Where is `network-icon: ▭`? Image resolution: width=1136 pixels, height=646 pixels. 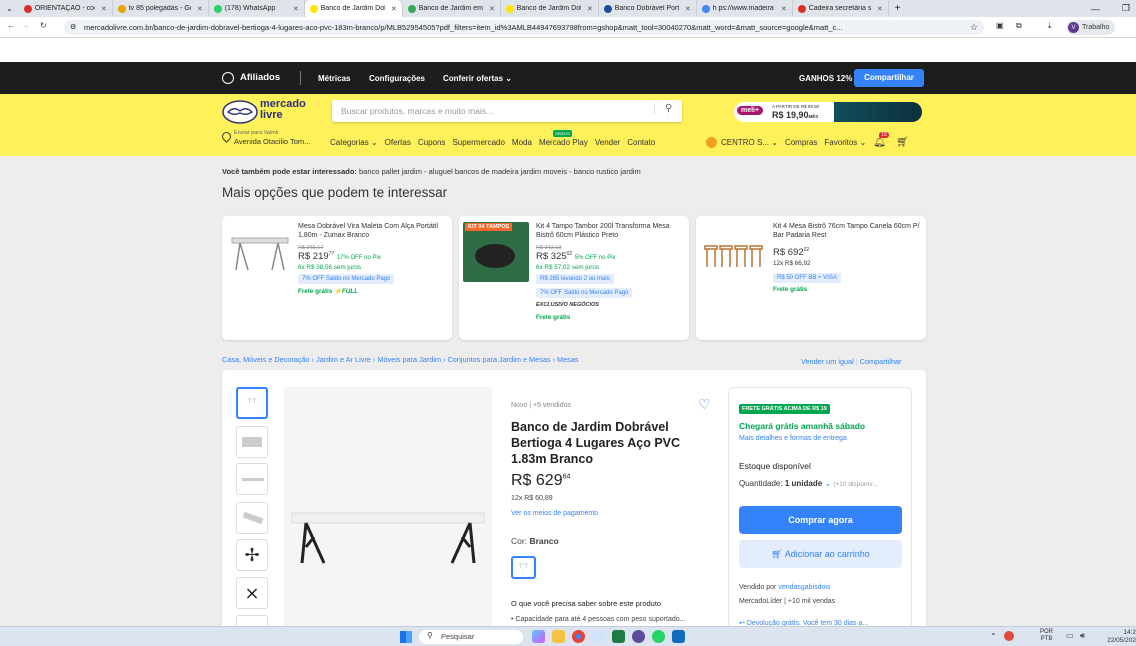 network-icon: ▭ is located at coordinates (1070, 635).